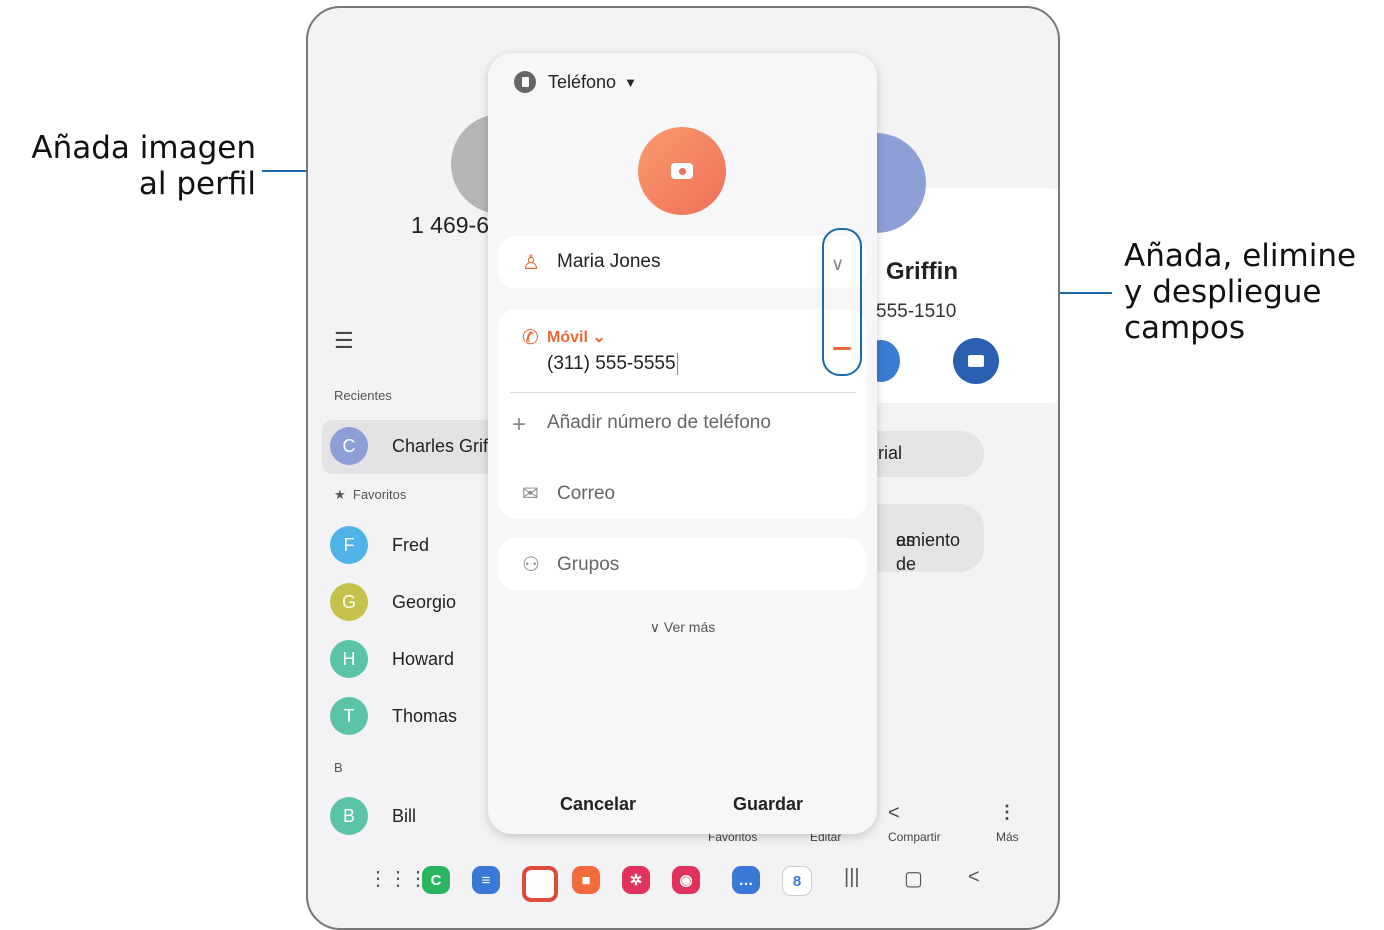 The image size is (1384, 930). Describe the element at coordinates (340, 494) in the screenshot. I see `star-icon: ★` at that location.